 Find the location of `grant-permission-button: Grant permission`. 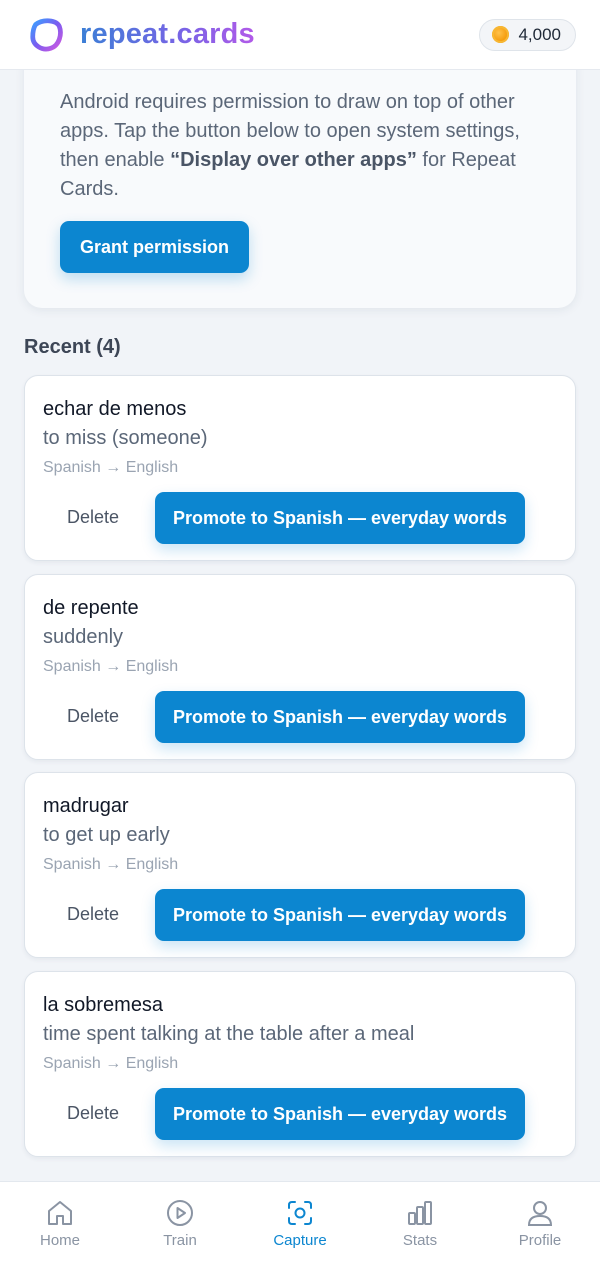

grant-permission-button: Grant permission is located at coordinates (154, 247).